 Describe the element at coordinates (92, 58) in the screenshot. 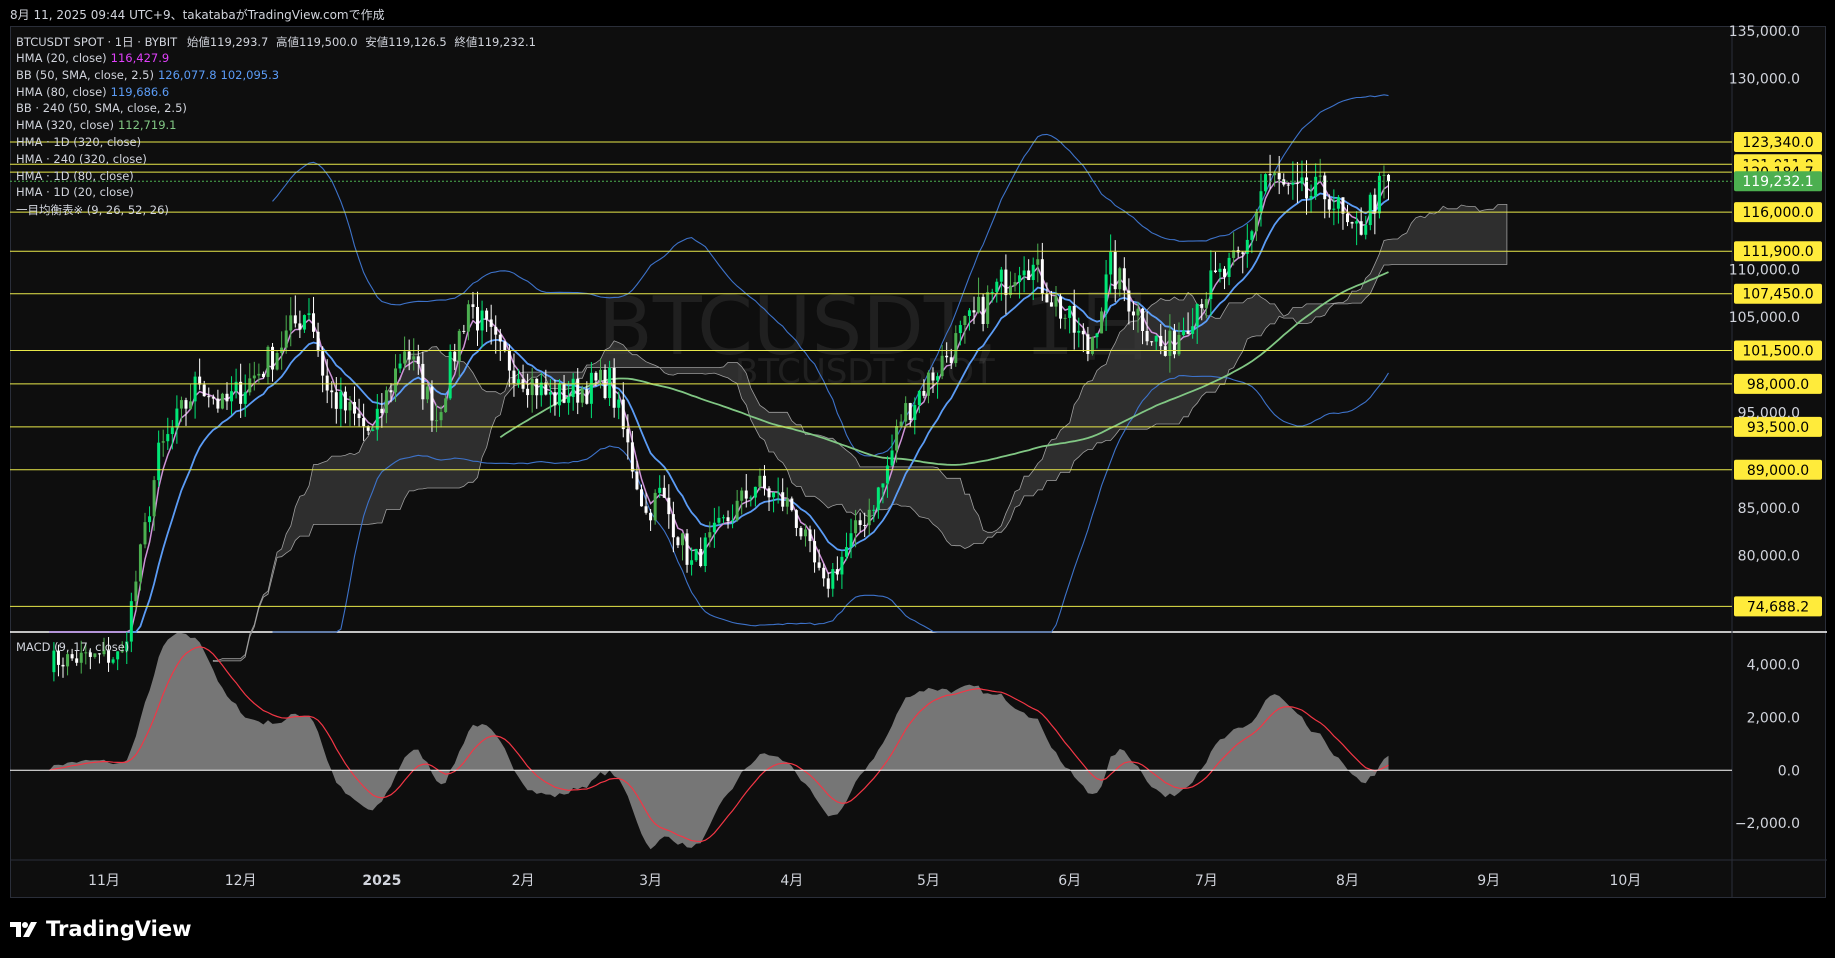

I see `indicator-row: HMA (20, close) 116,427.9` at that location.